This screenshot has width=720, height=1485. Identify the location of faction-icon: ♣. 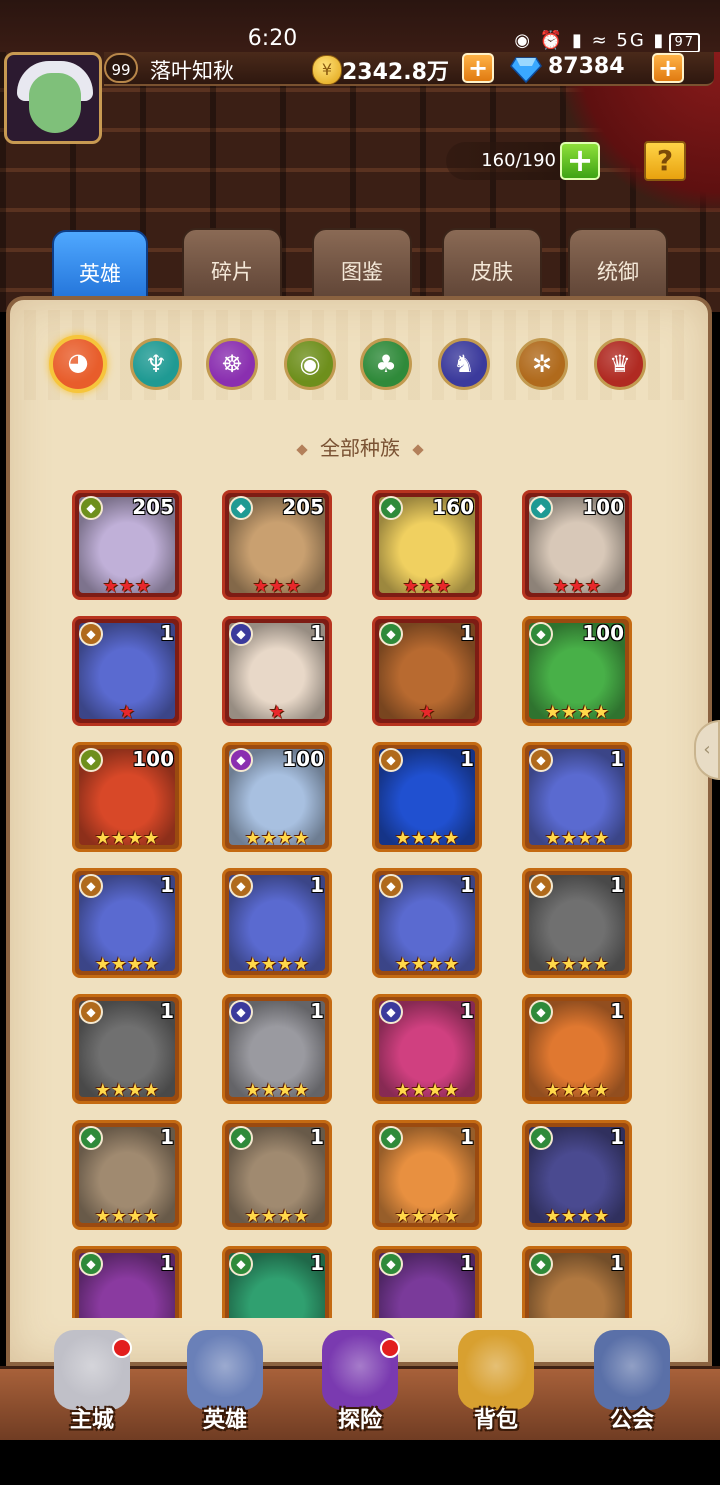
(386, 364).